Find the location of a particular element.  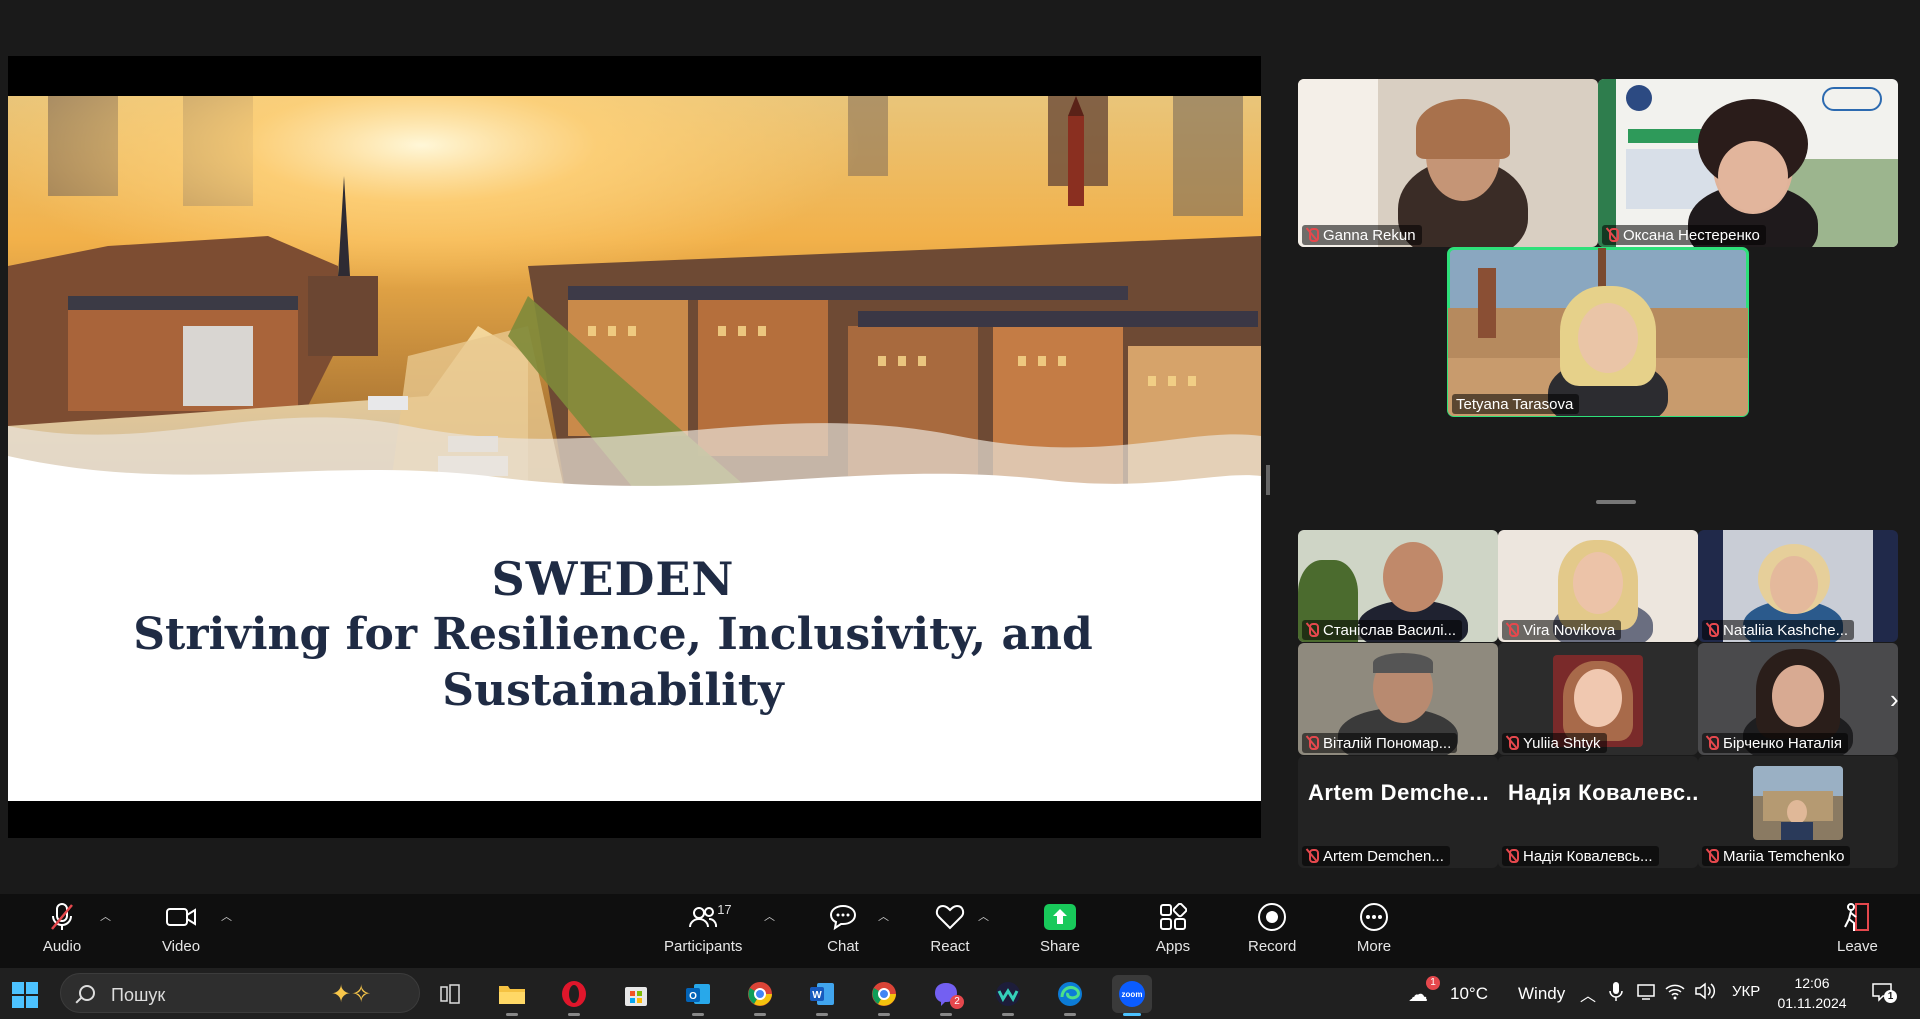

microsoft-word-icon: W is located at coordinates (822, 995).